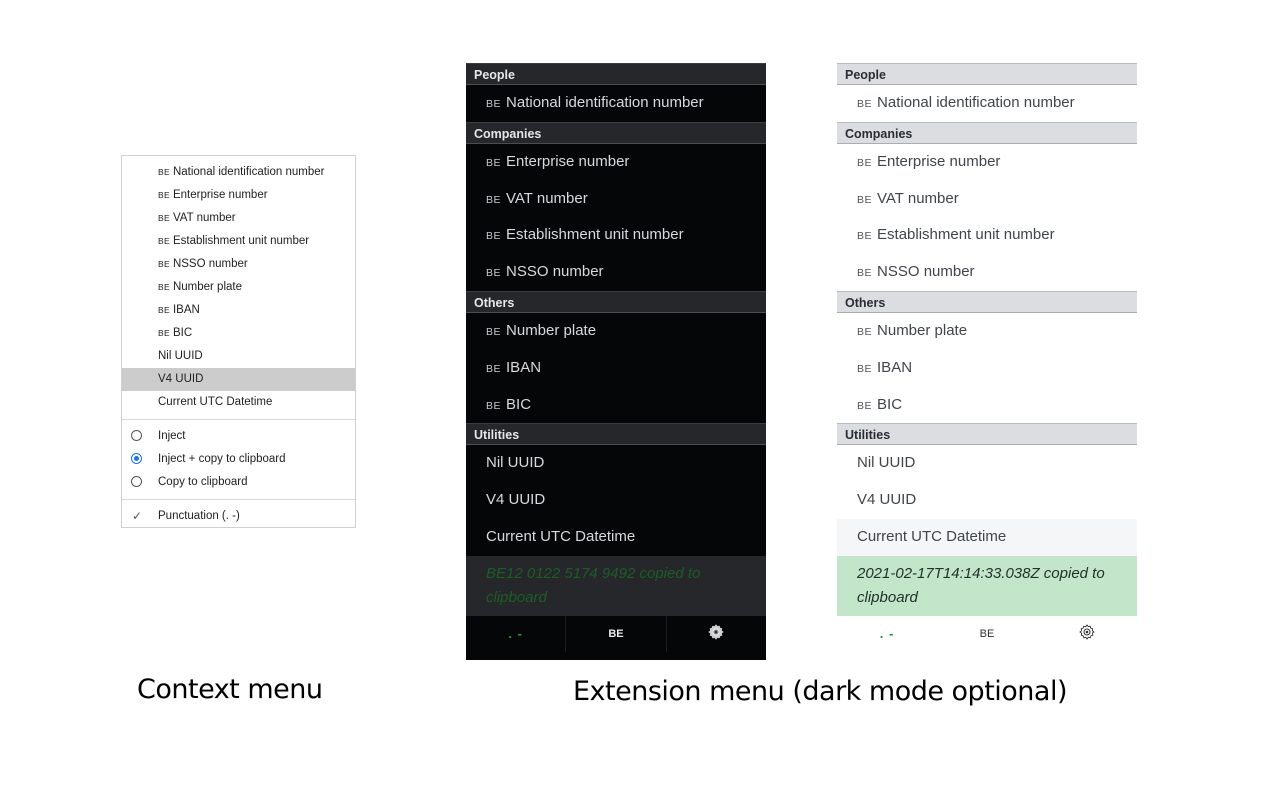 The image size is (1280, 800). What do you see at coordinates (238, 356) in the screenshot?
I see `ctx-item-nil-uuid: Nil UUID` at bounding box center [238, 356].